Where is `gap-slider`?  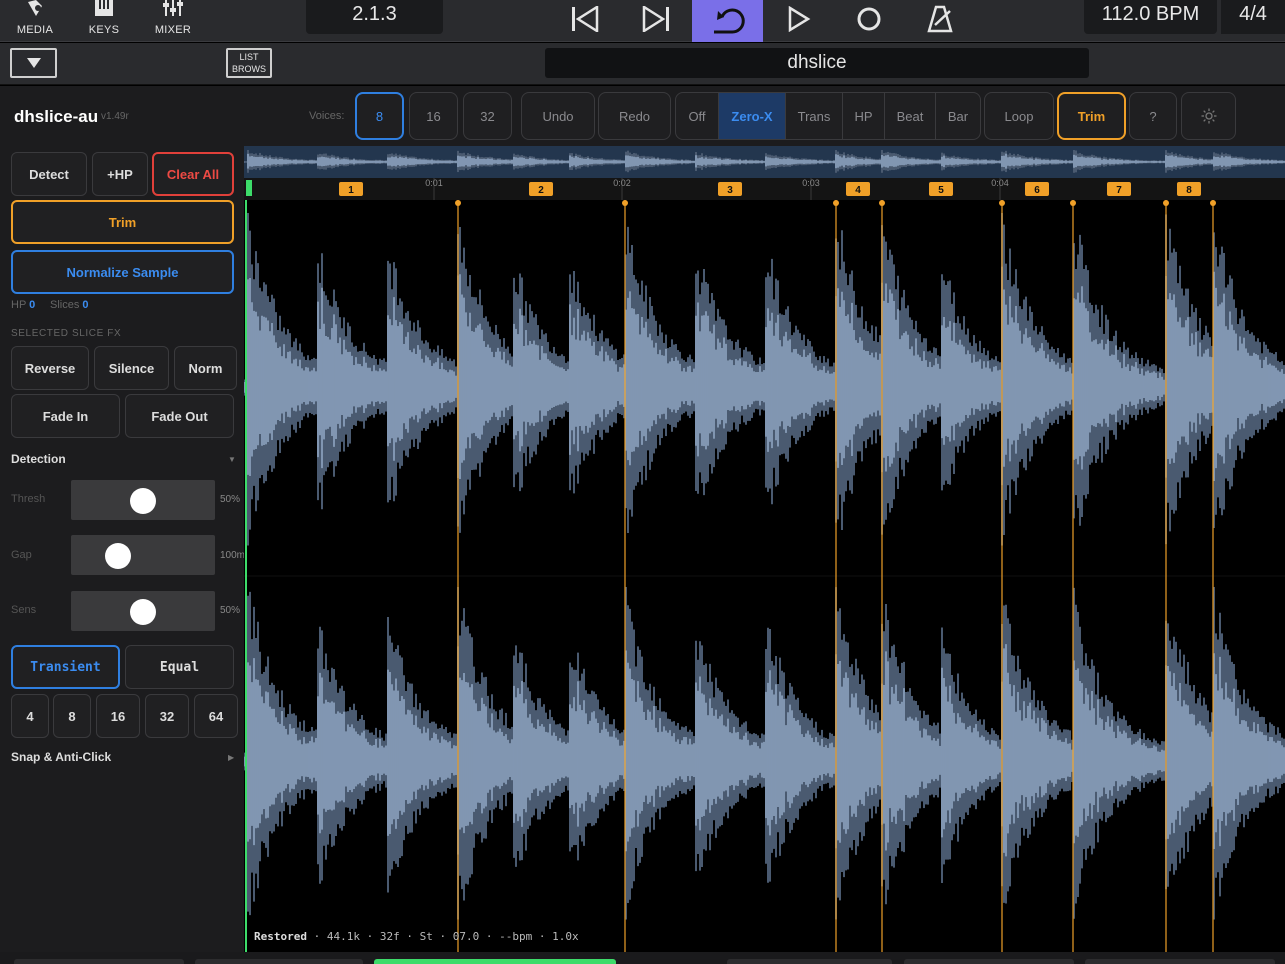
gap-slider is located at coordinates (143, 555).